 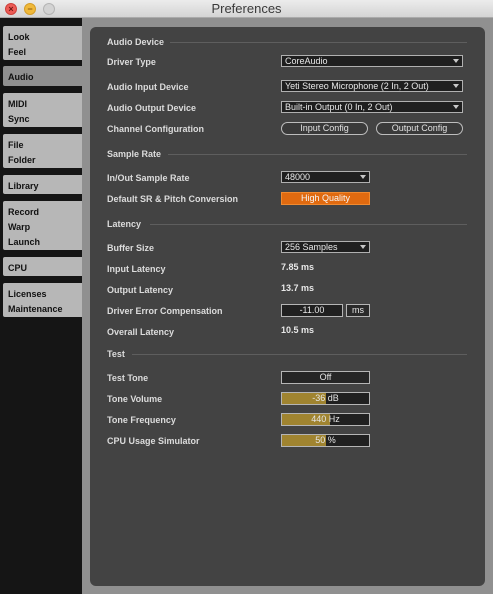 I want to click on section-sample-rate: Sample Rate, so click(x=134, y=154).